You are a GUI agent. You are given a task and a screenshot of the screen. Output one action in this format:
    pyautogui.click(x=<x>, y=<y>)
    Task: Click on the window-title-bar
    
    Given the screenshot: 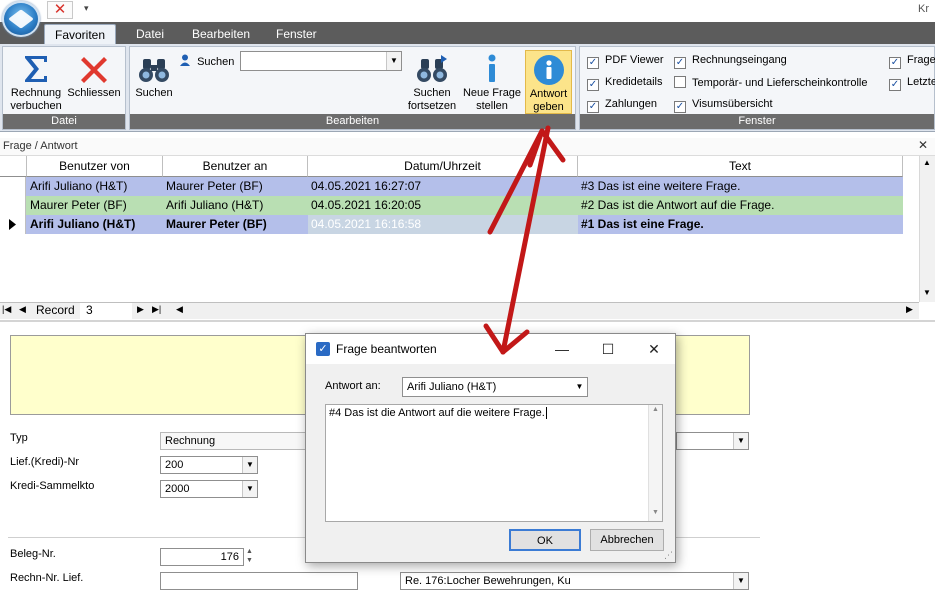 What is the action you would take?
    pyautogui.click(x=467, y=11)
    